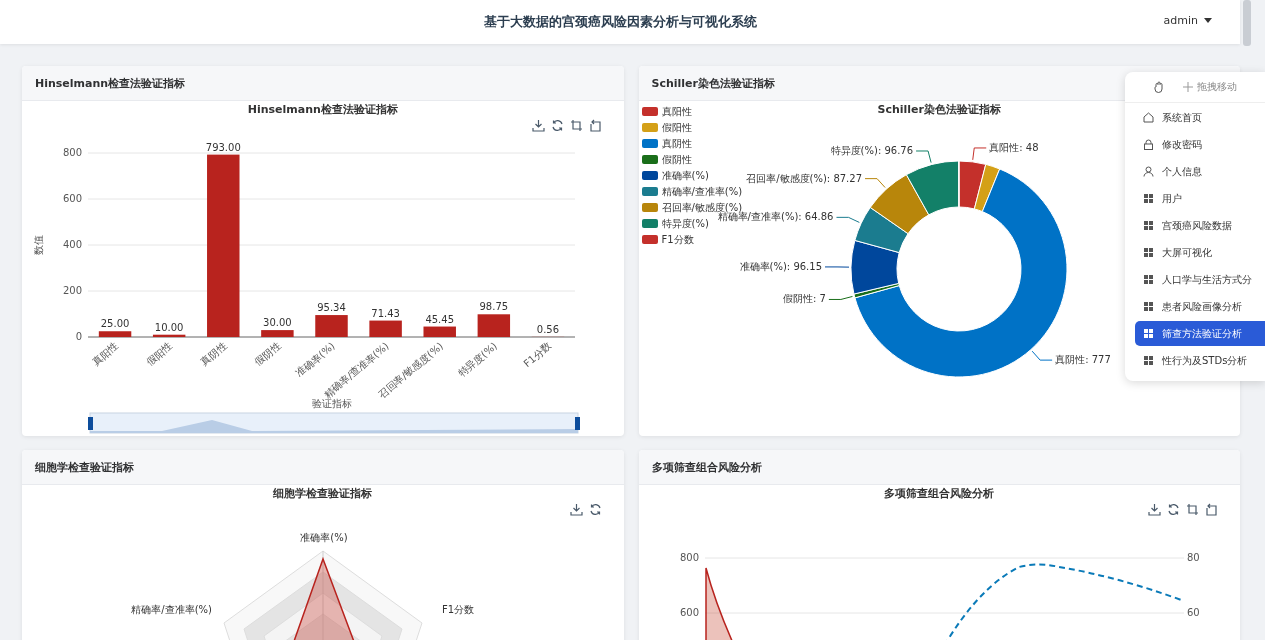 The width and height of the screenshot is (1265, 640). I want to click on data-label: 30.00, so click(277, 323).